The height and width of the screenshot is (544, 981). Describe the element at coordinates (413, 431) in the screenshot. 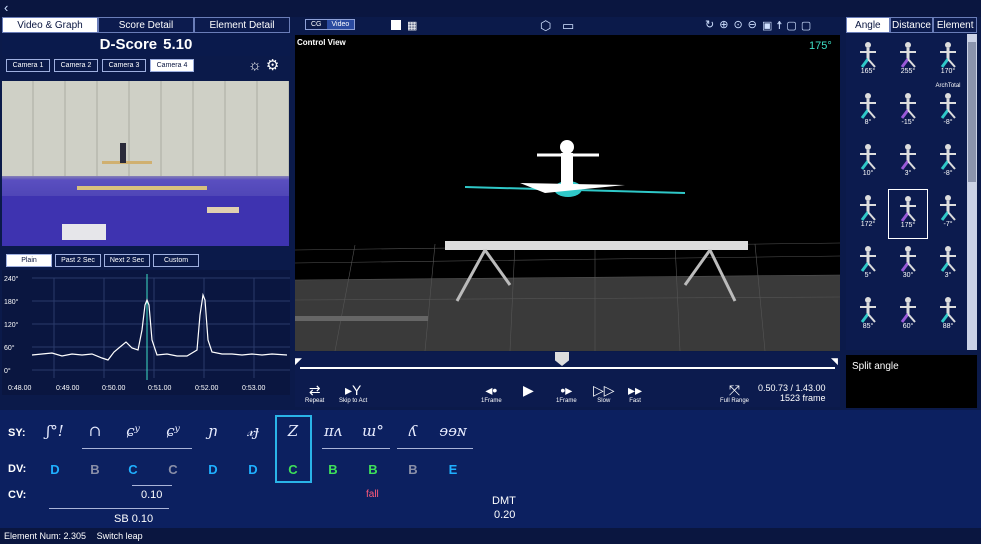

I see `element-symbol: ʎ` at that location.